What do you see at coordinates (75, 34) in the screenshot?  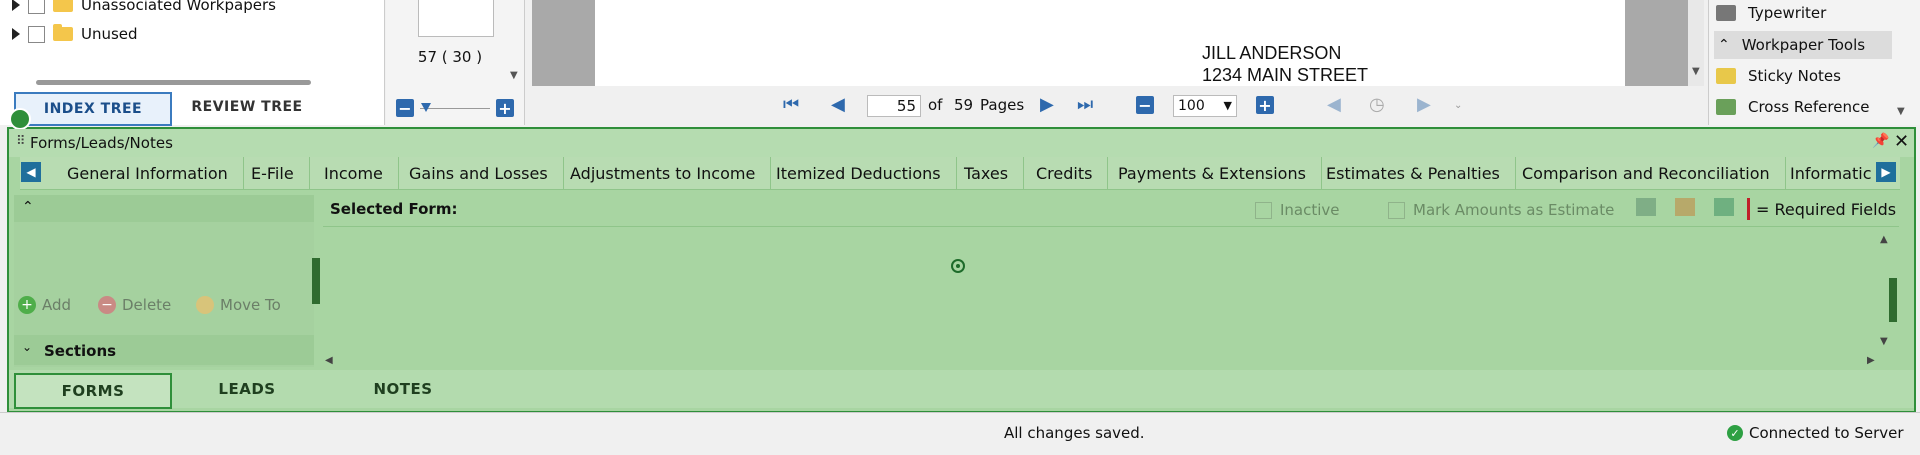 I see `tree-item-unused: Unused` at bounding box center [75, 34].